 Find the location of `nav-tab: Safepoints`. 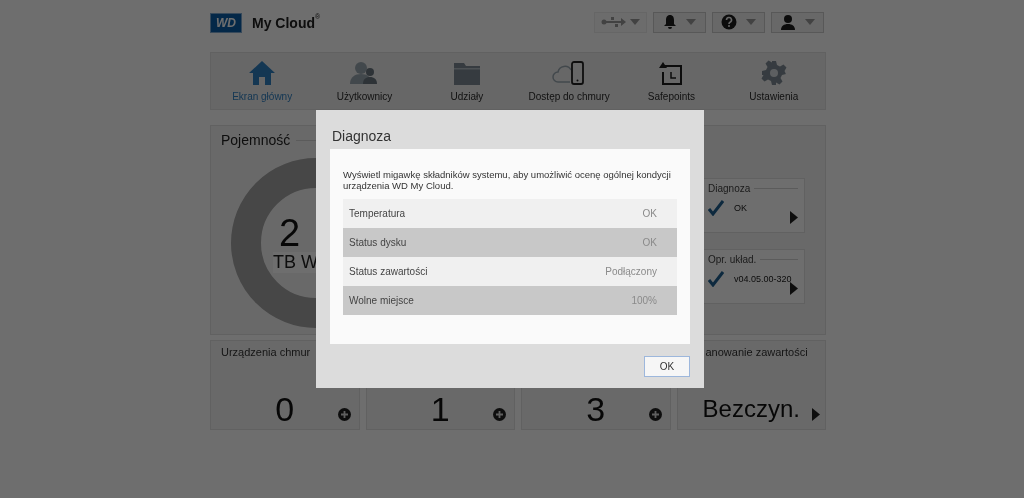

nav-tab: Safepoints is located at coordinates (671, 81).